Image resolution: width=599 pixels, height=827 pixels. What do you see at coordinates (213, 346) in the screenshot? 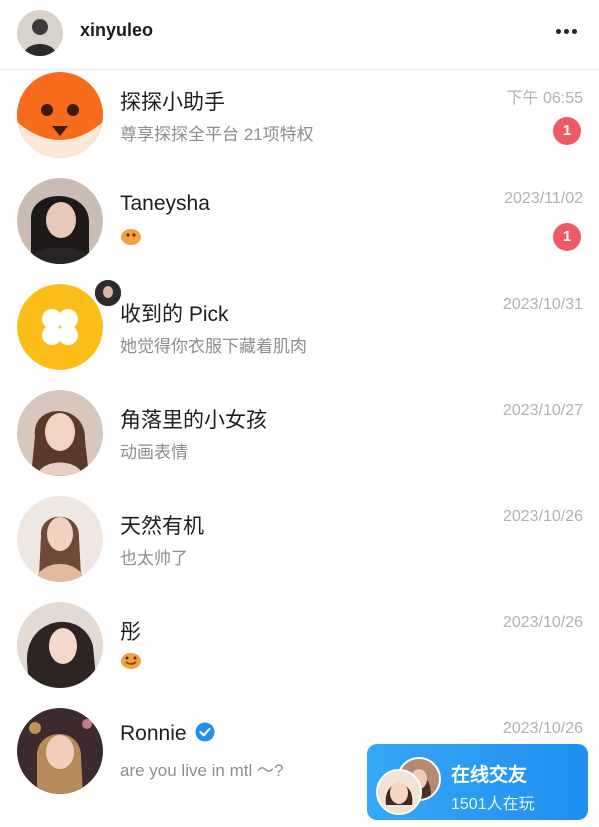
I see `message-preview: 她觉得你衣服下藏着肌肉` at bounding box center [213, 346].